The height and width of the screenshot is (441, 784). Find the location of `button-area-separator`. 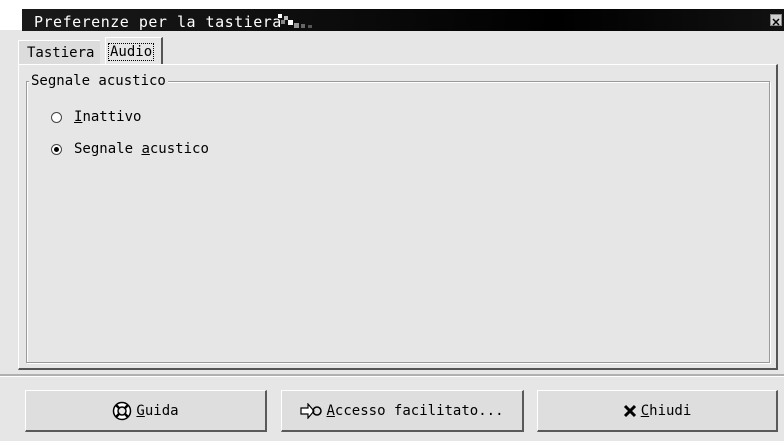

button-area-separator is located at coordinates (392, 375).